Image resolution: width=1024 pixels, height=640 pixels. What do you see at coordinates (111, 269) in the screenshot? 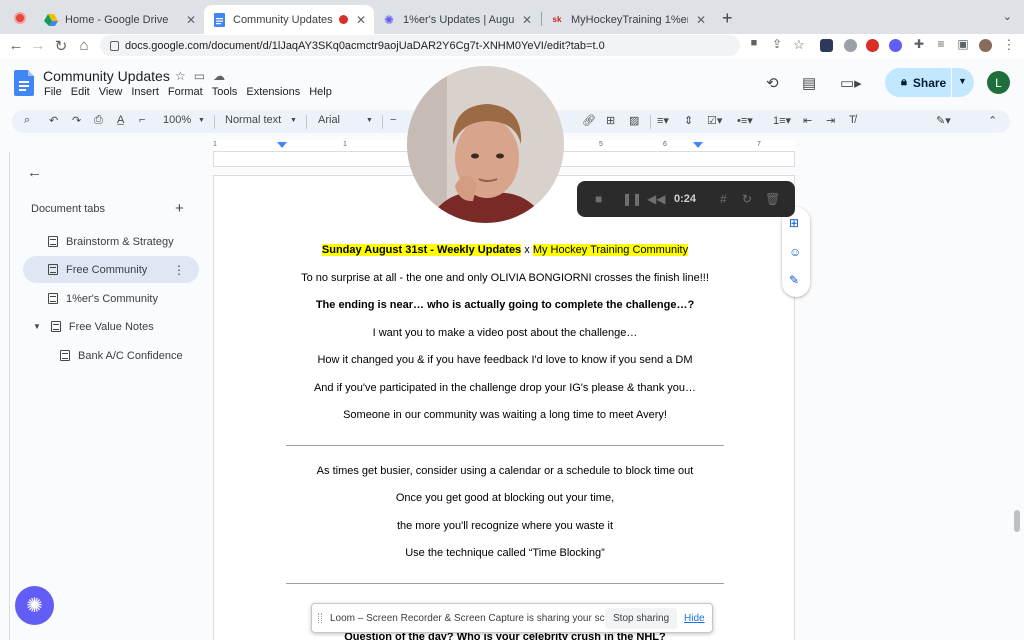
I see `sidebar-item-free-community: Free Community ⋮` at bounding box center [111, 269].